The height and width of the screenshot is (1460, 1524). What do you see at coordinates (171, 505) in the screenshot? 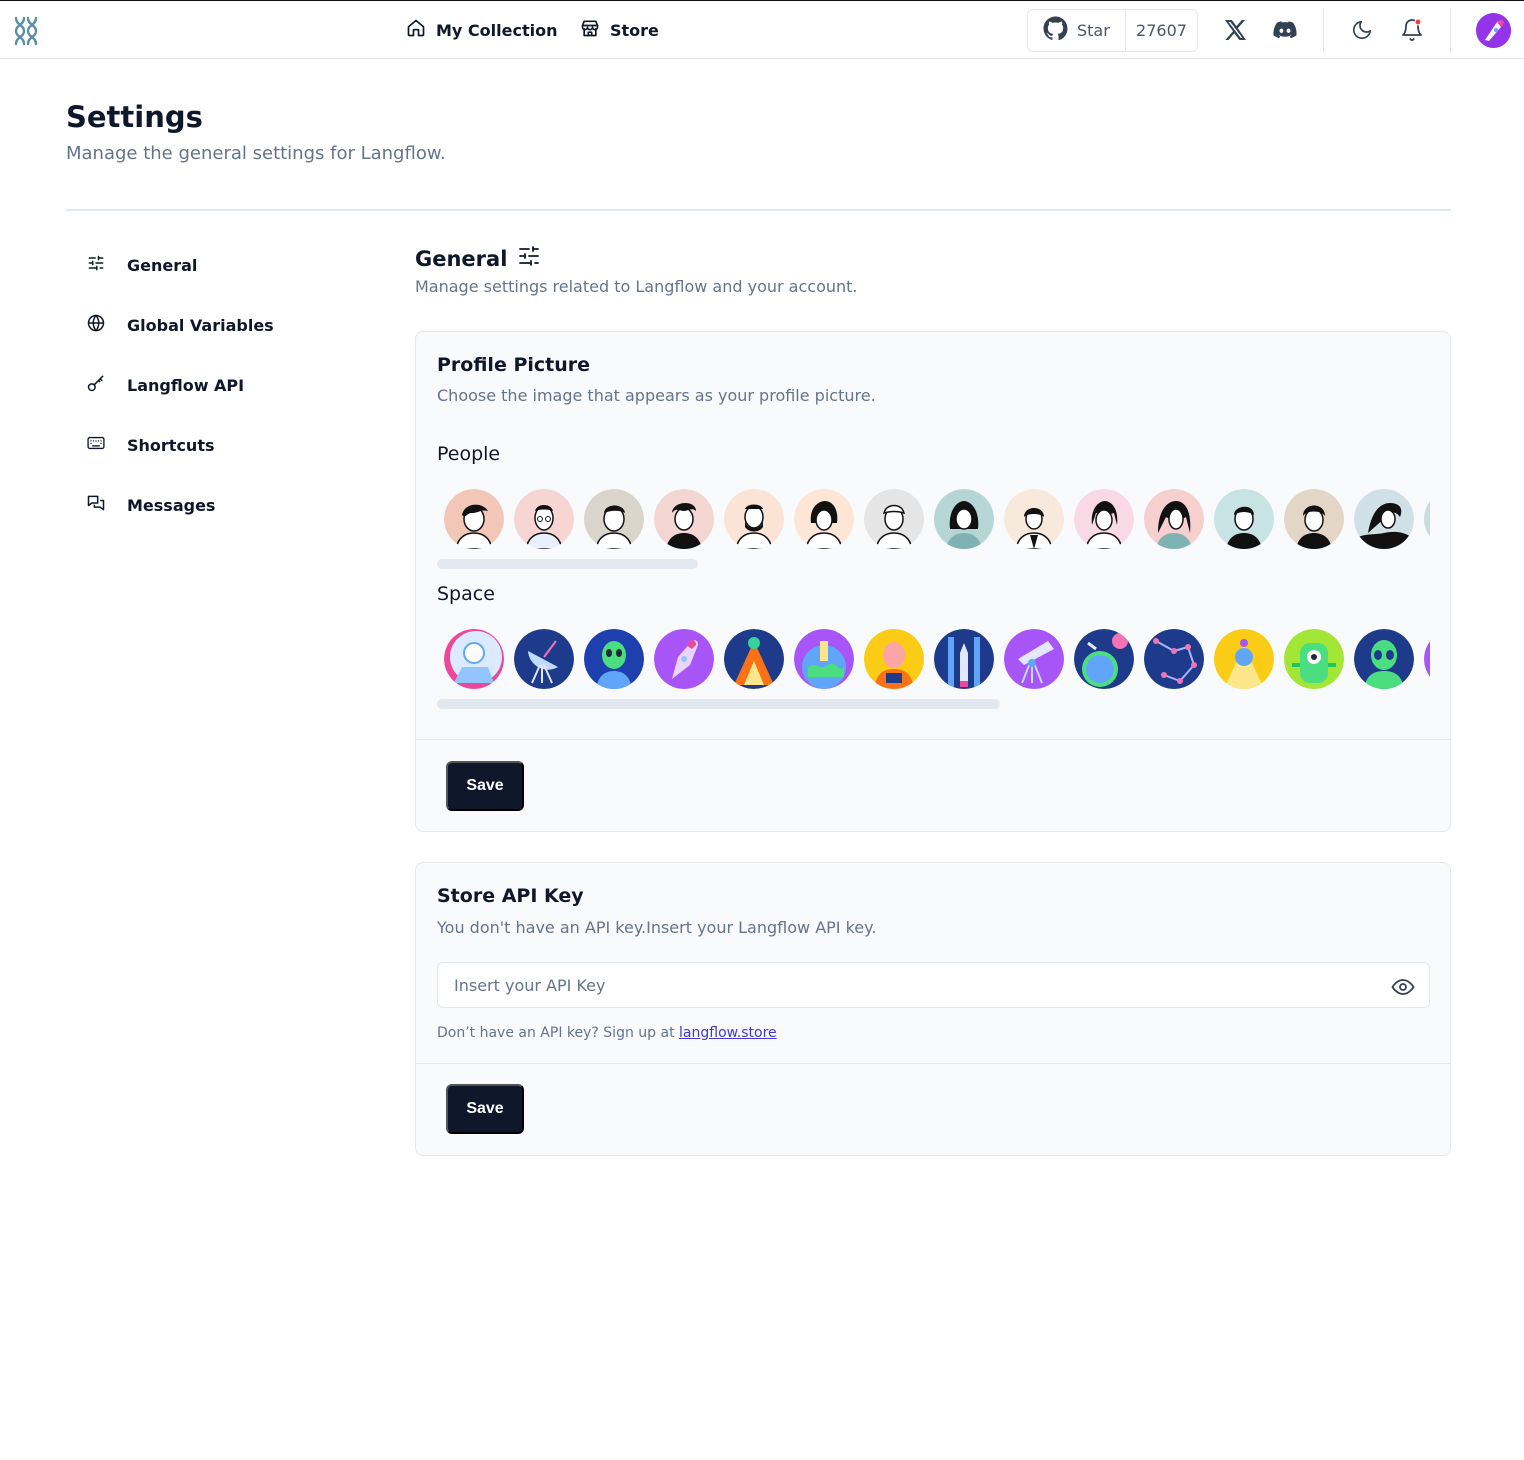
I see `sidebar-item-label: Messages` at bounding box center [171, 505].